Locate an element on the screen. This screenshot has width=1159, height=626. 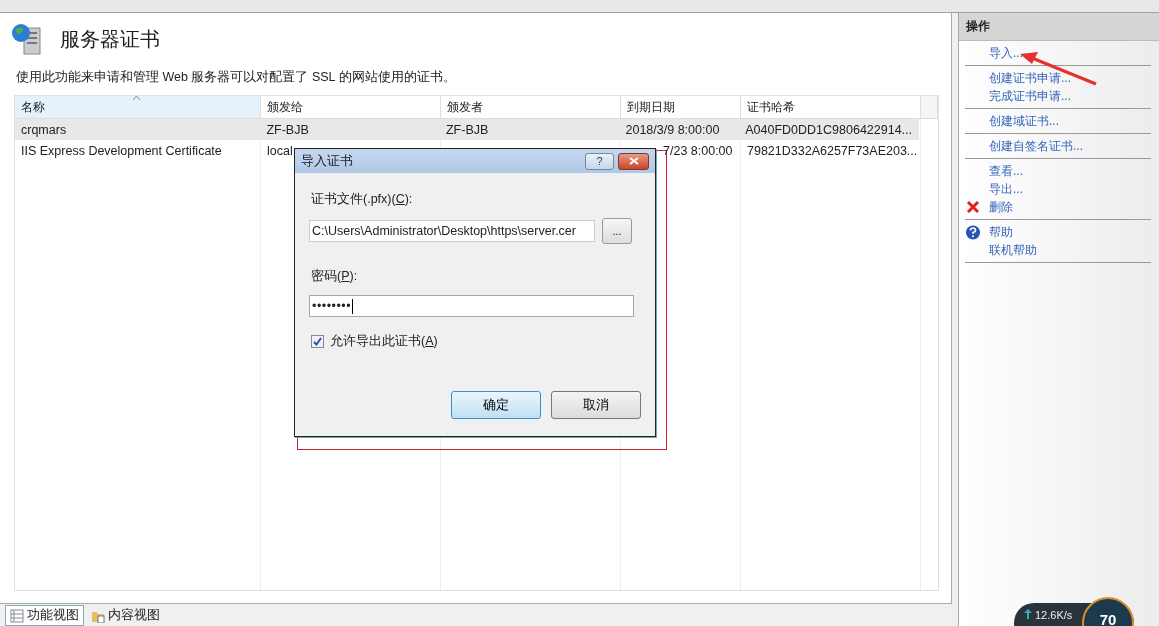
close-button is located at coordinates (633, 161).